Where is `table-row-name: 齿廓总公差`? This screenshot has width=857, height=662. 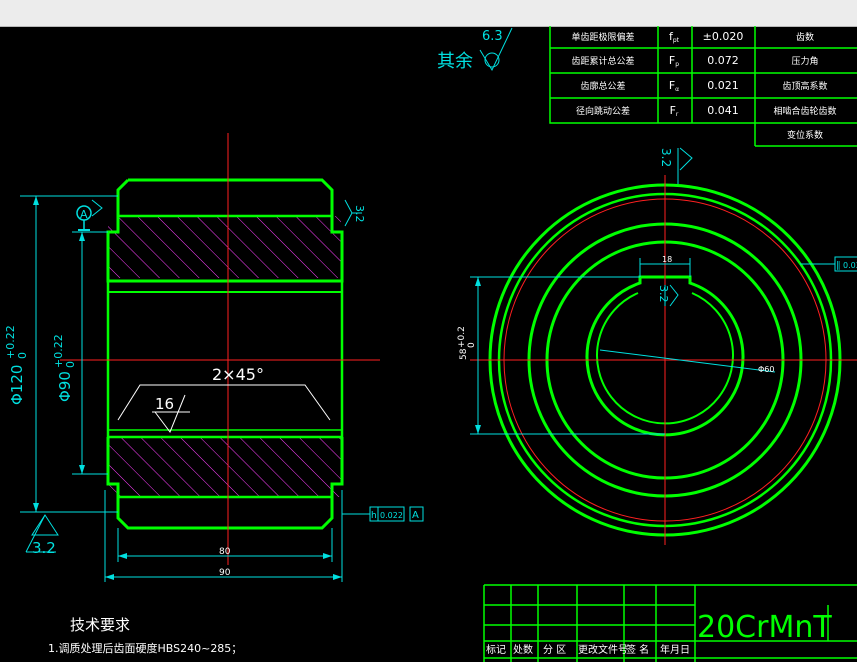 table-row-name: 齿廓总公差 is located at coordinates (602, 86).